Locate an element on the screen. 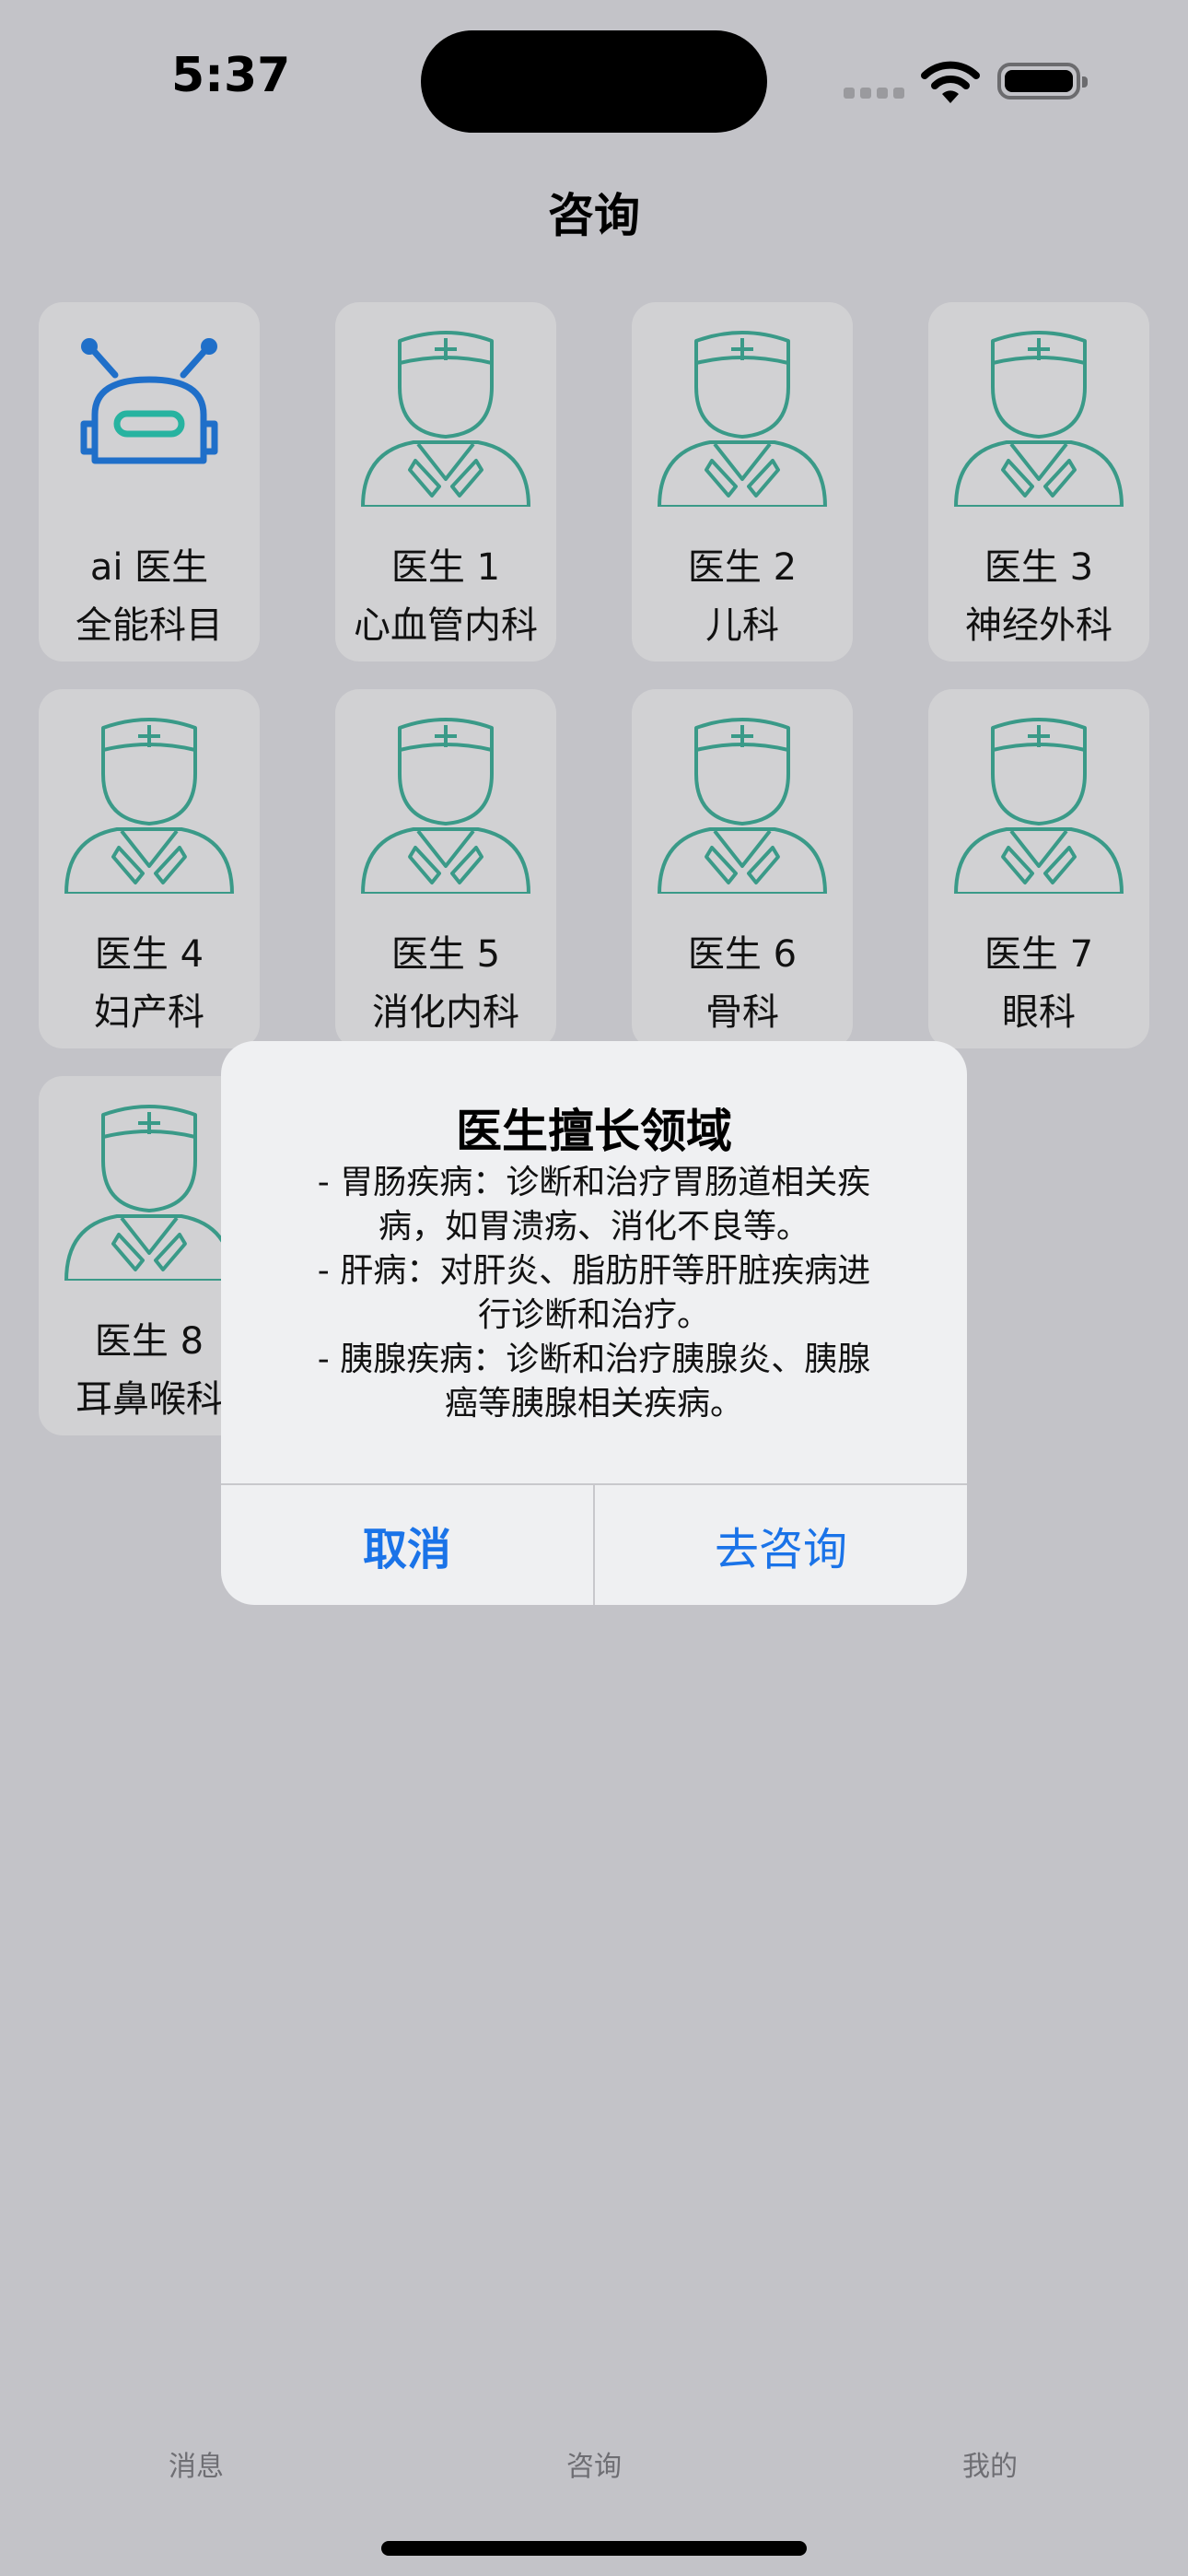 This screenshot has height=2576, width=1188. alert-message-line: 行诊断和治疗。 is located at coordinates (593, 1315).